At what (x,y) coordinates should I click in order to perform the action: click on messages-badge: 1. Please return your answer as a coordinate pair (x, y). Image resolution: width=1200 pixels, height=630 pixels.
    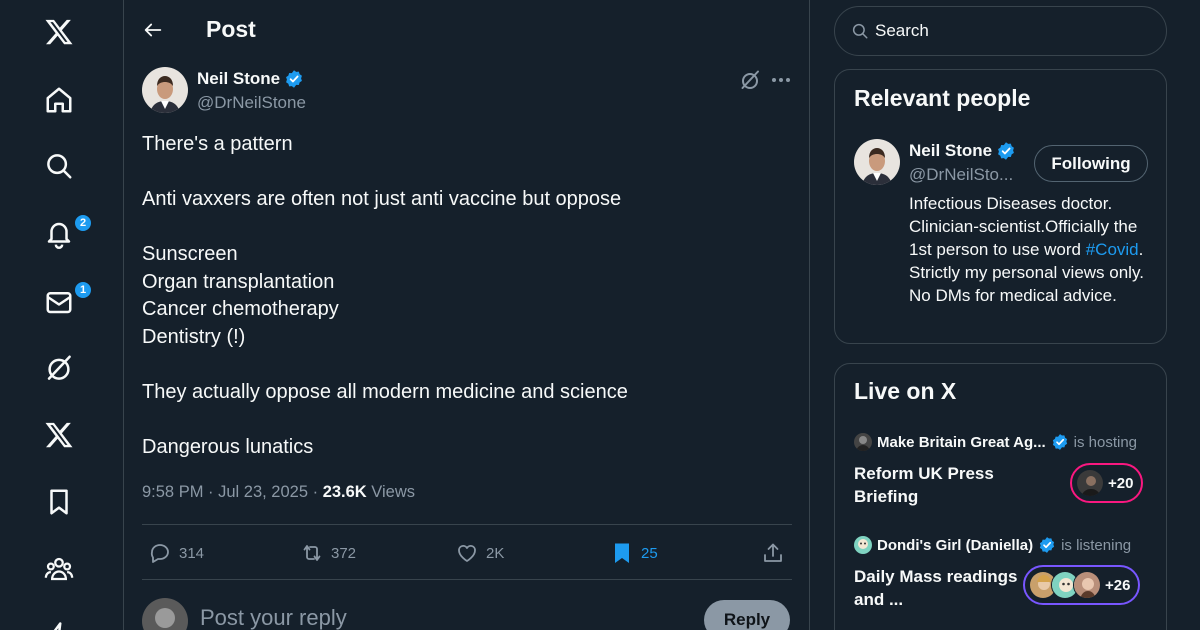
    Looking at the image, I should click on (83, 290).